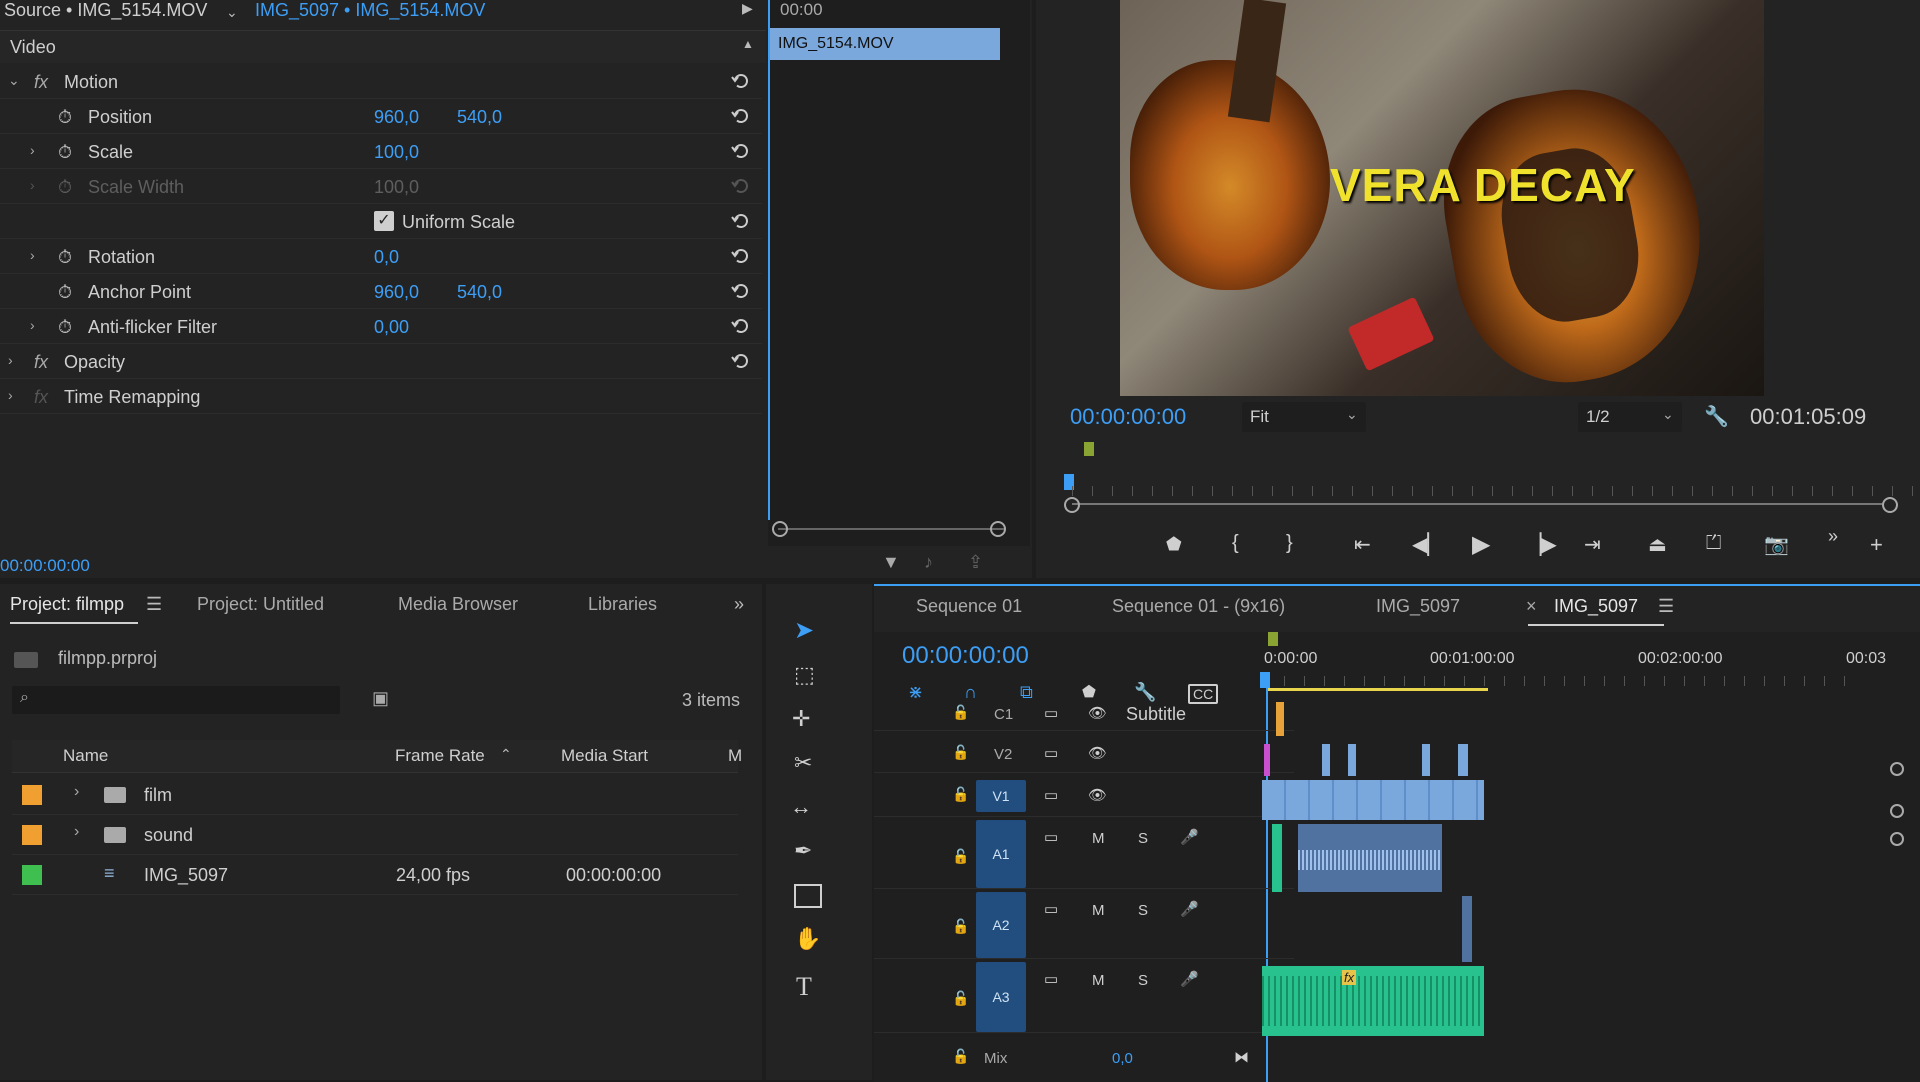 The height and width of the screenshot is (1082, 1920). What do you see at coordinates (391, 327) in the screenshot?
I see `anti-flicker-value: 0,00` at bounding box center [391, 327].